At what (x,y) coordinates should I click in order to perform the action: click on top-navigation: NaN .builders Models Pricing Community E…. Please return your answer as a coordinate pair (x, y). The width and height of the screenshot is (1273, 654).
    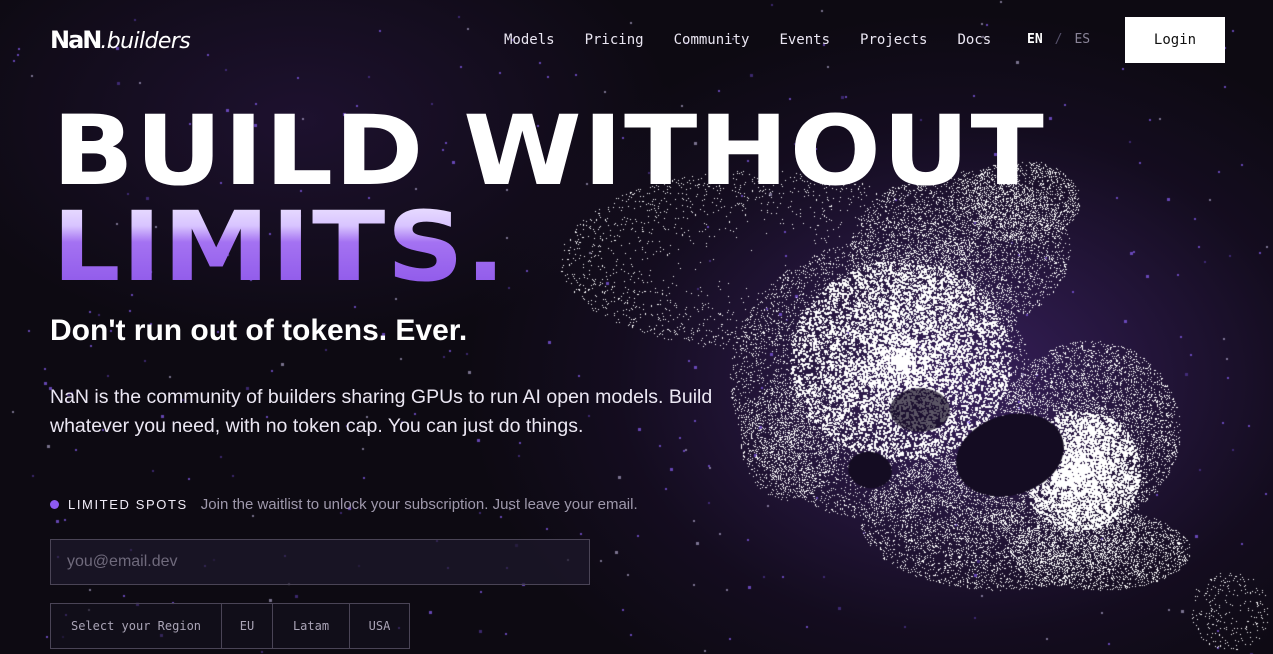
    Looking at the image, I should click on (636, 40).